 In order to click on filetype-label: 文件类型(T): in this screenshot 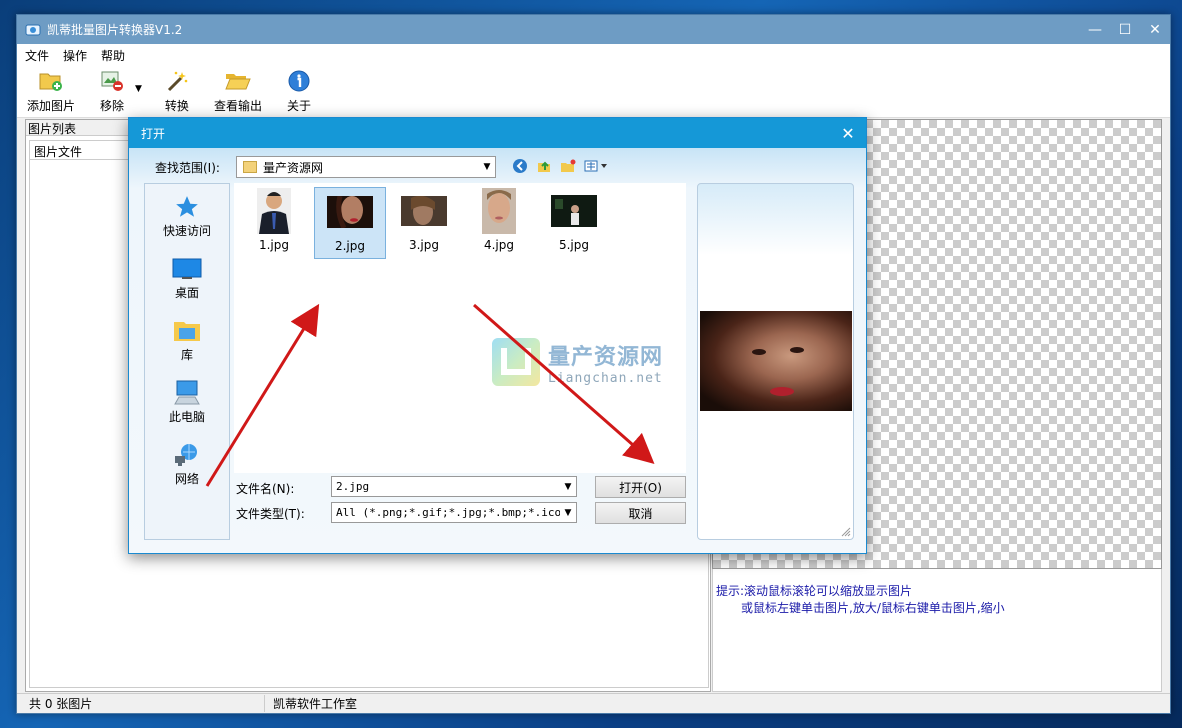, I will do `click(270, 514)`.